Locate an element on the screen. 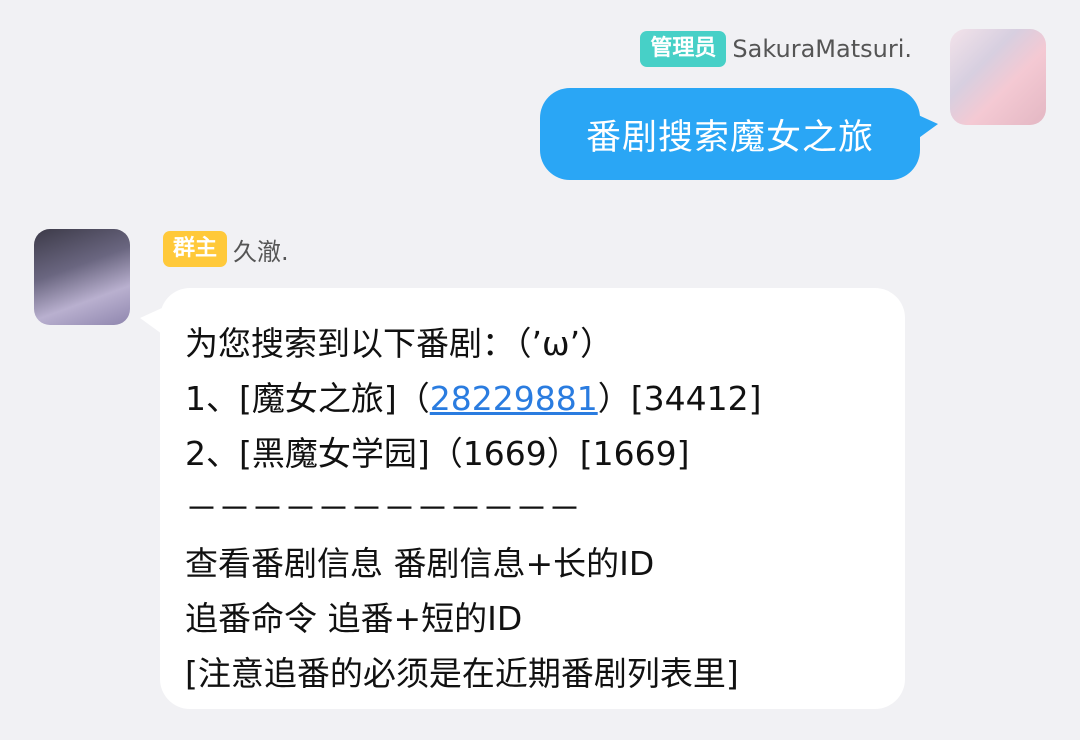 This screenshot has height=740, width=1080. bubble-tail is located at coordinates (151, 321).